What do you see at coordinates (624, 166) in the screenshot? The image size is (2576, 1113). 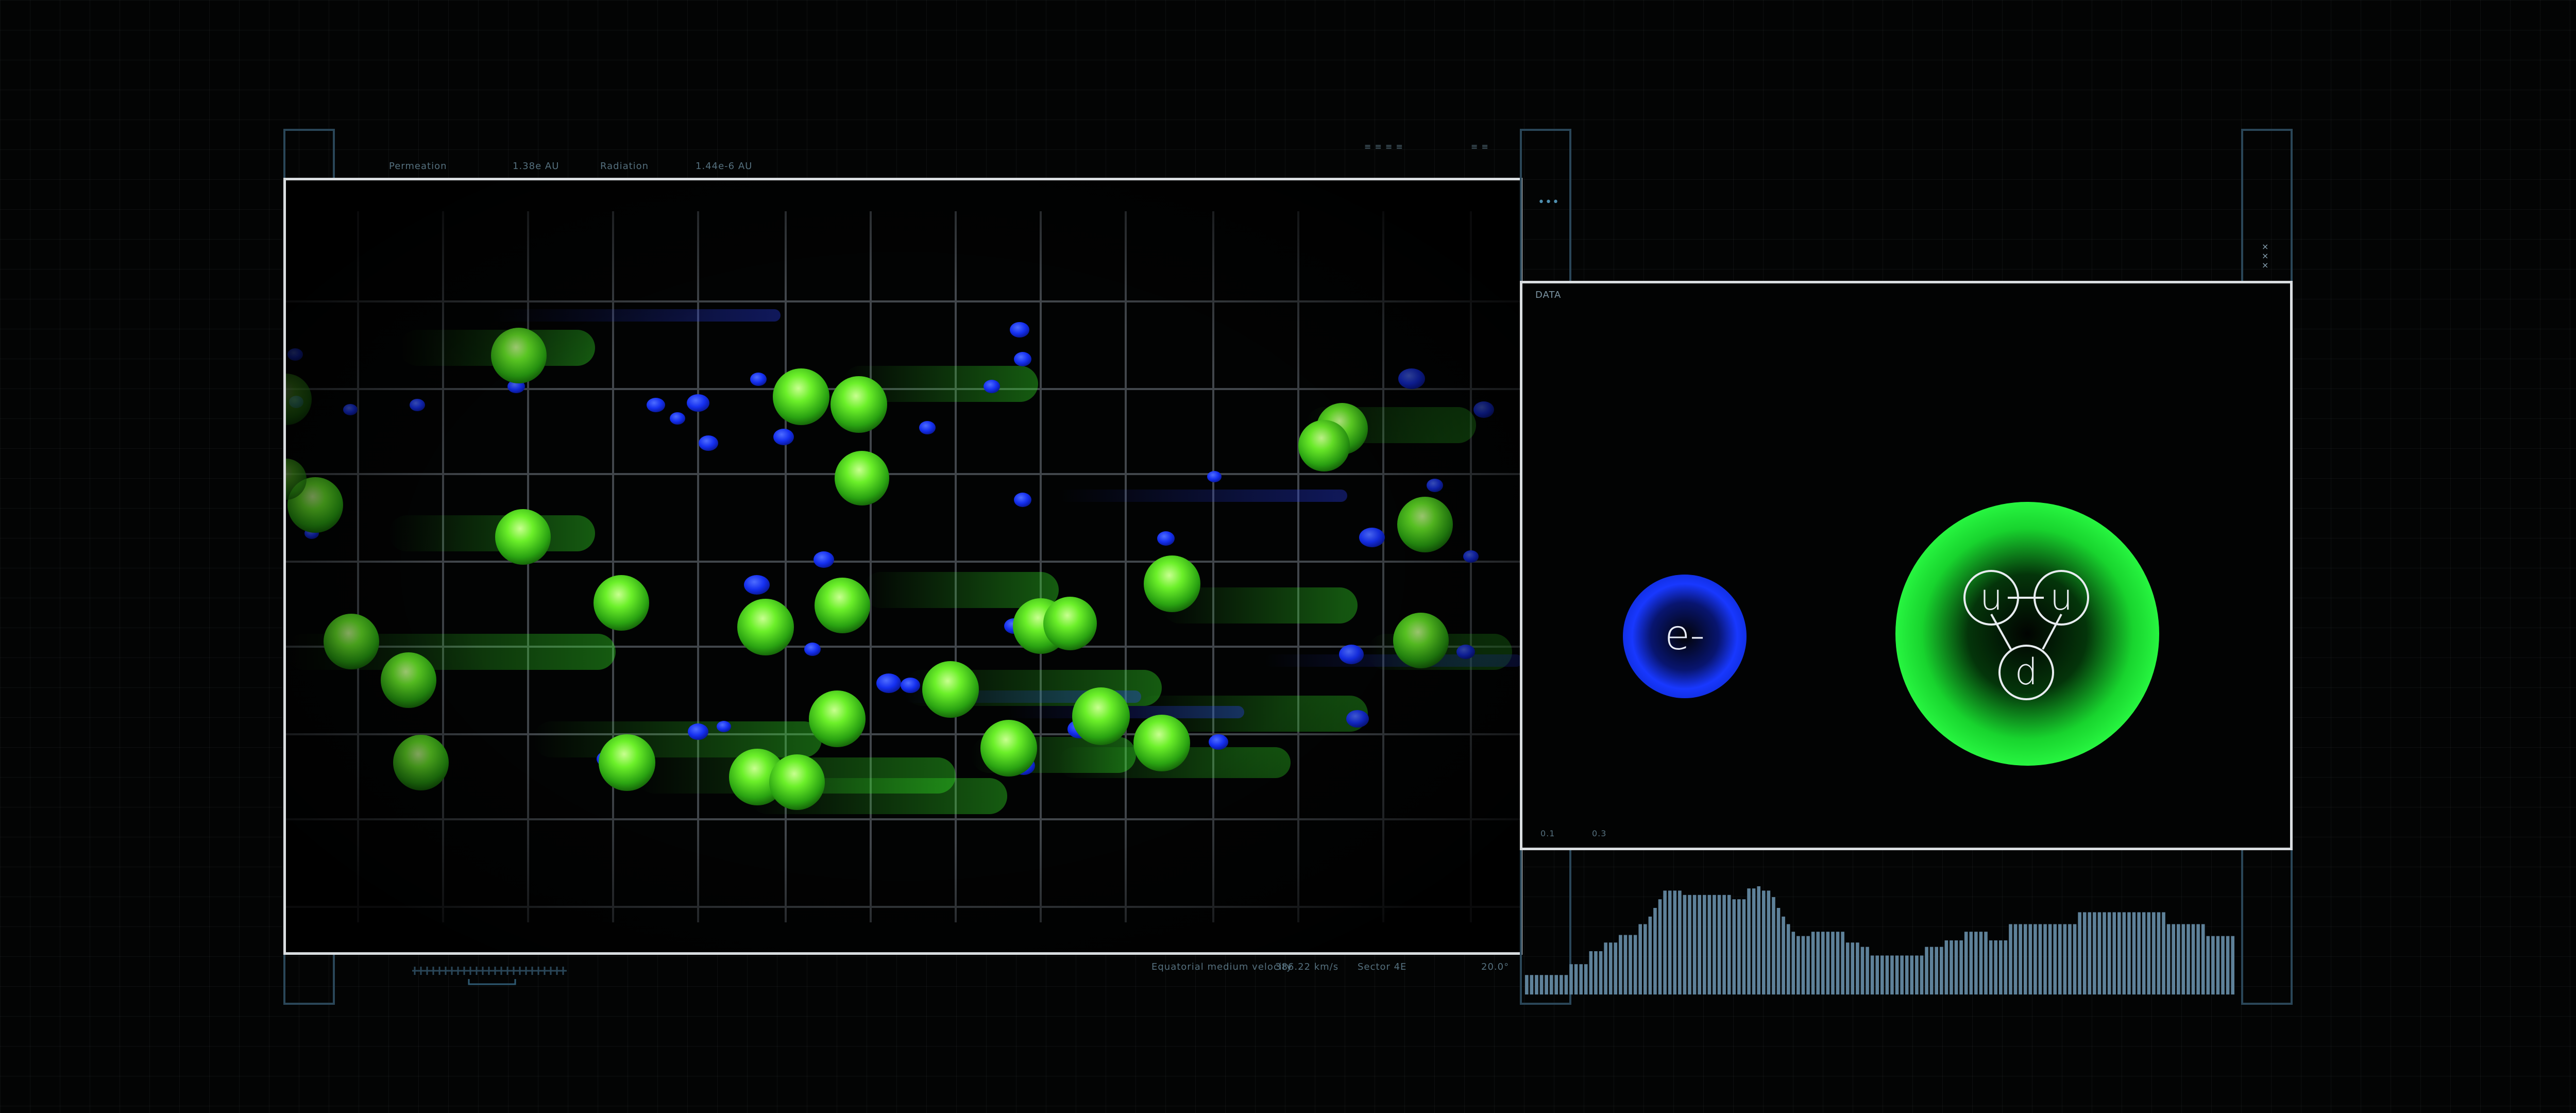 I see `label-radiation: Radiation` at bounding box center [624, 166].